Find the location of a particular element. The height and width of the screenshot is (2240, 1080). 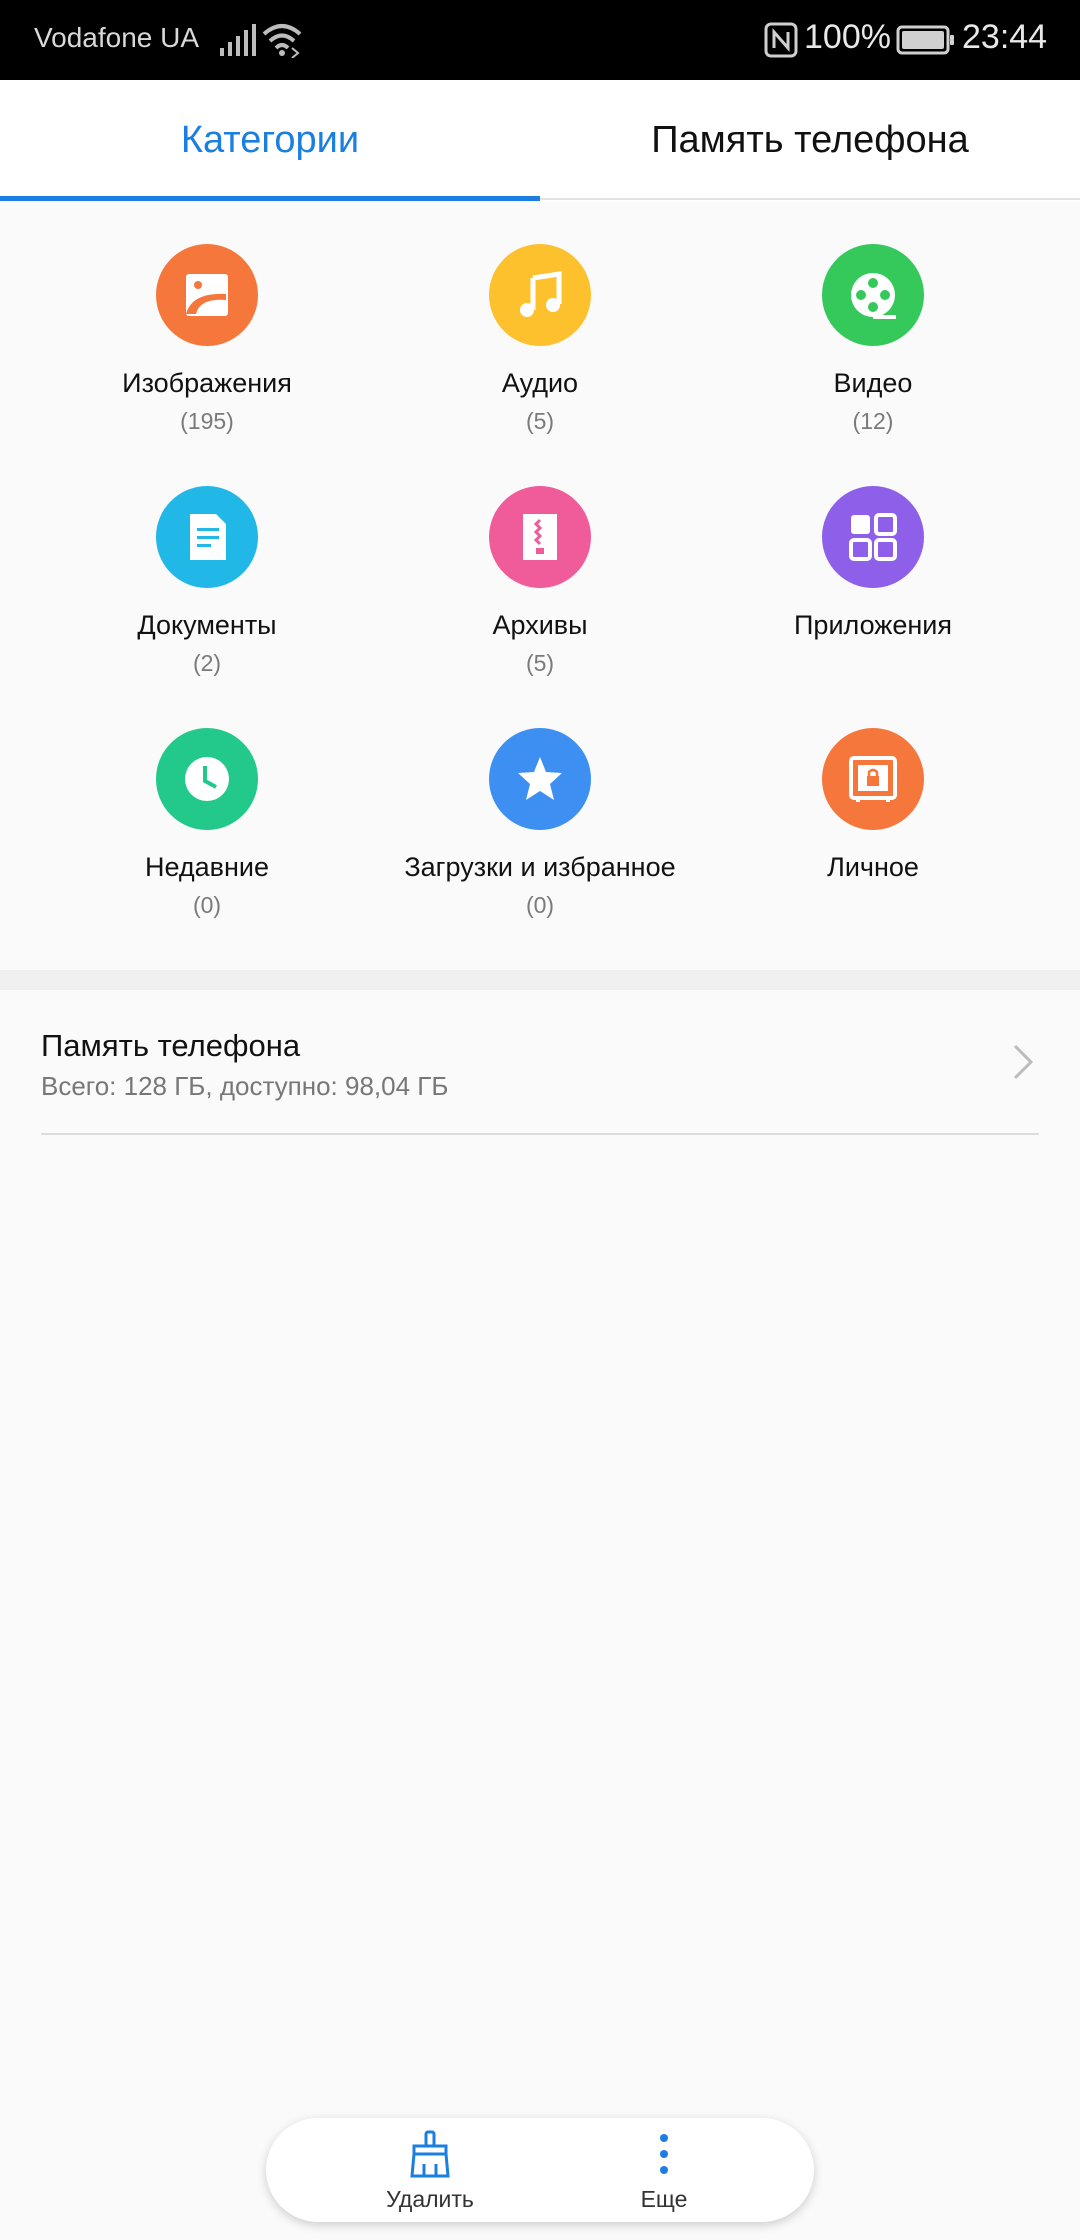

battery-percent: 100% is located at coordinates (847, 37).